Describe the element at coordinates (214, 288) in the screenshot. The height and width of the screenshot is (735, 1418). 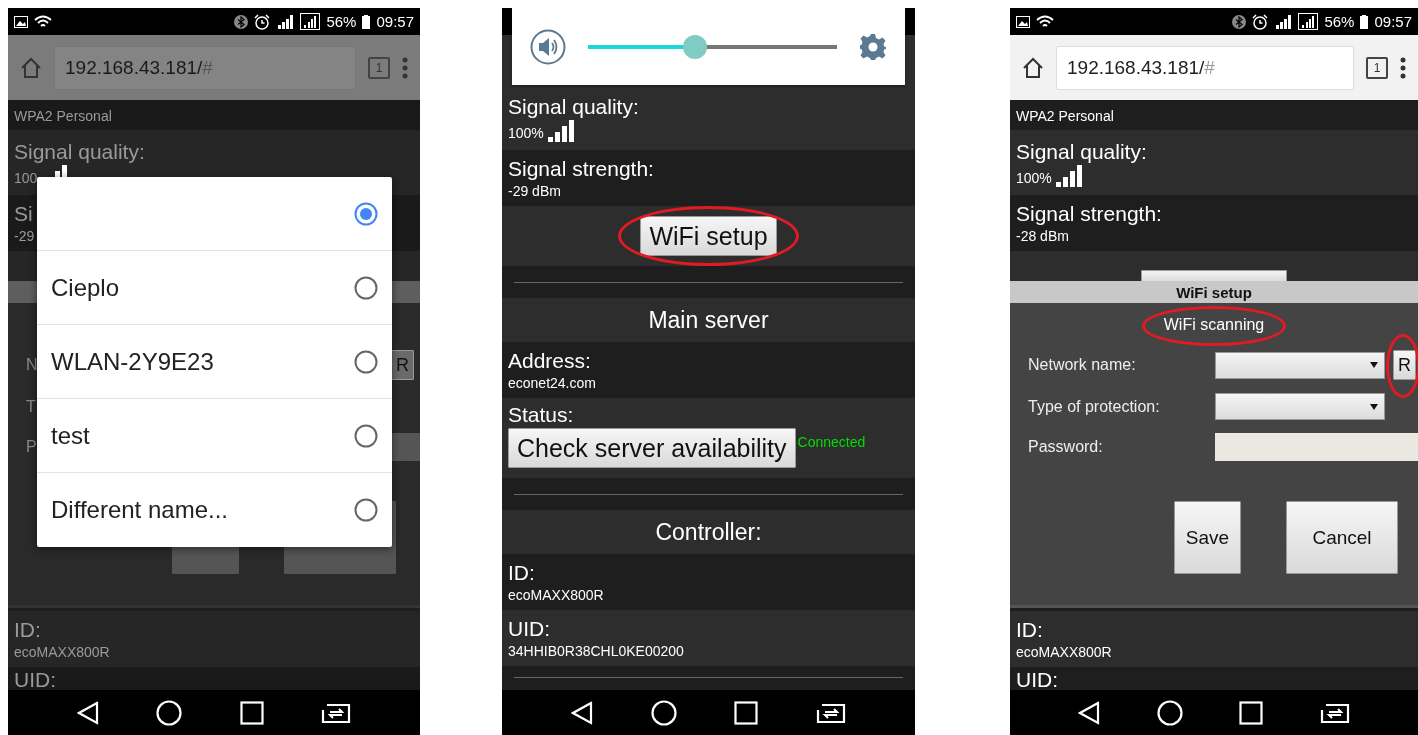
I see `network-option: Cieplo` at that location.